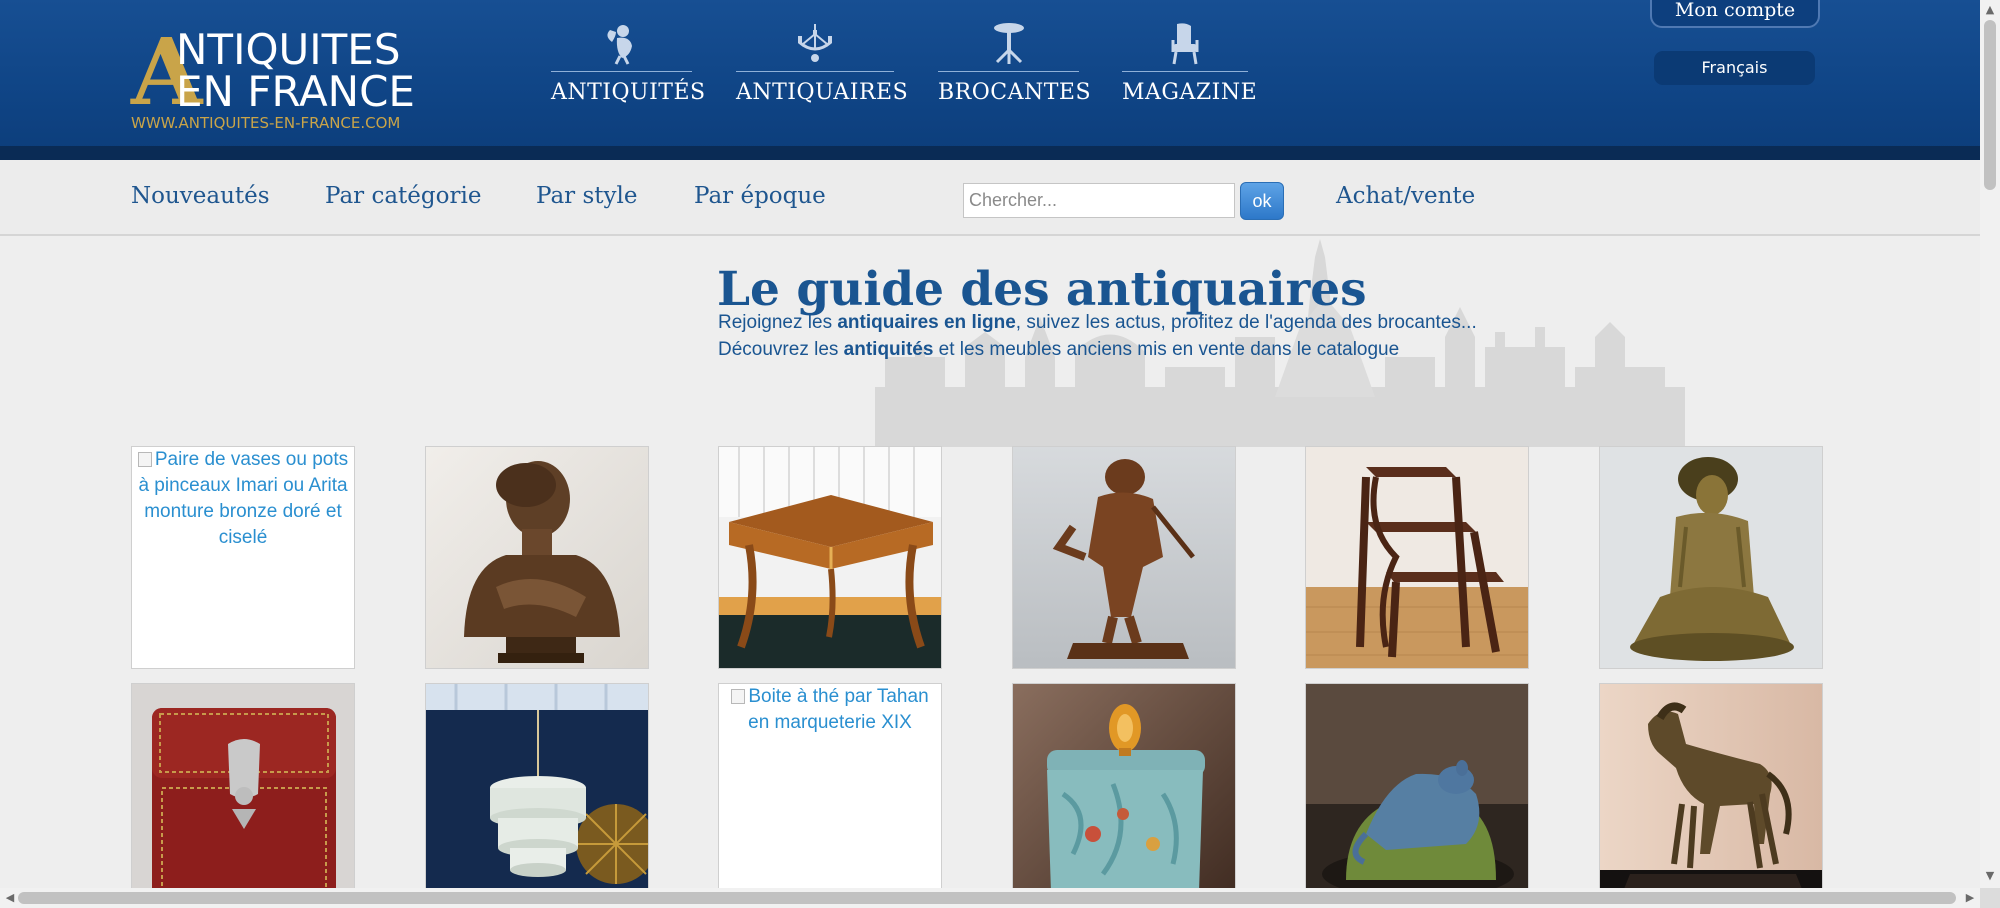  I want to click on bronze-figure-image, so click(1124, 557).